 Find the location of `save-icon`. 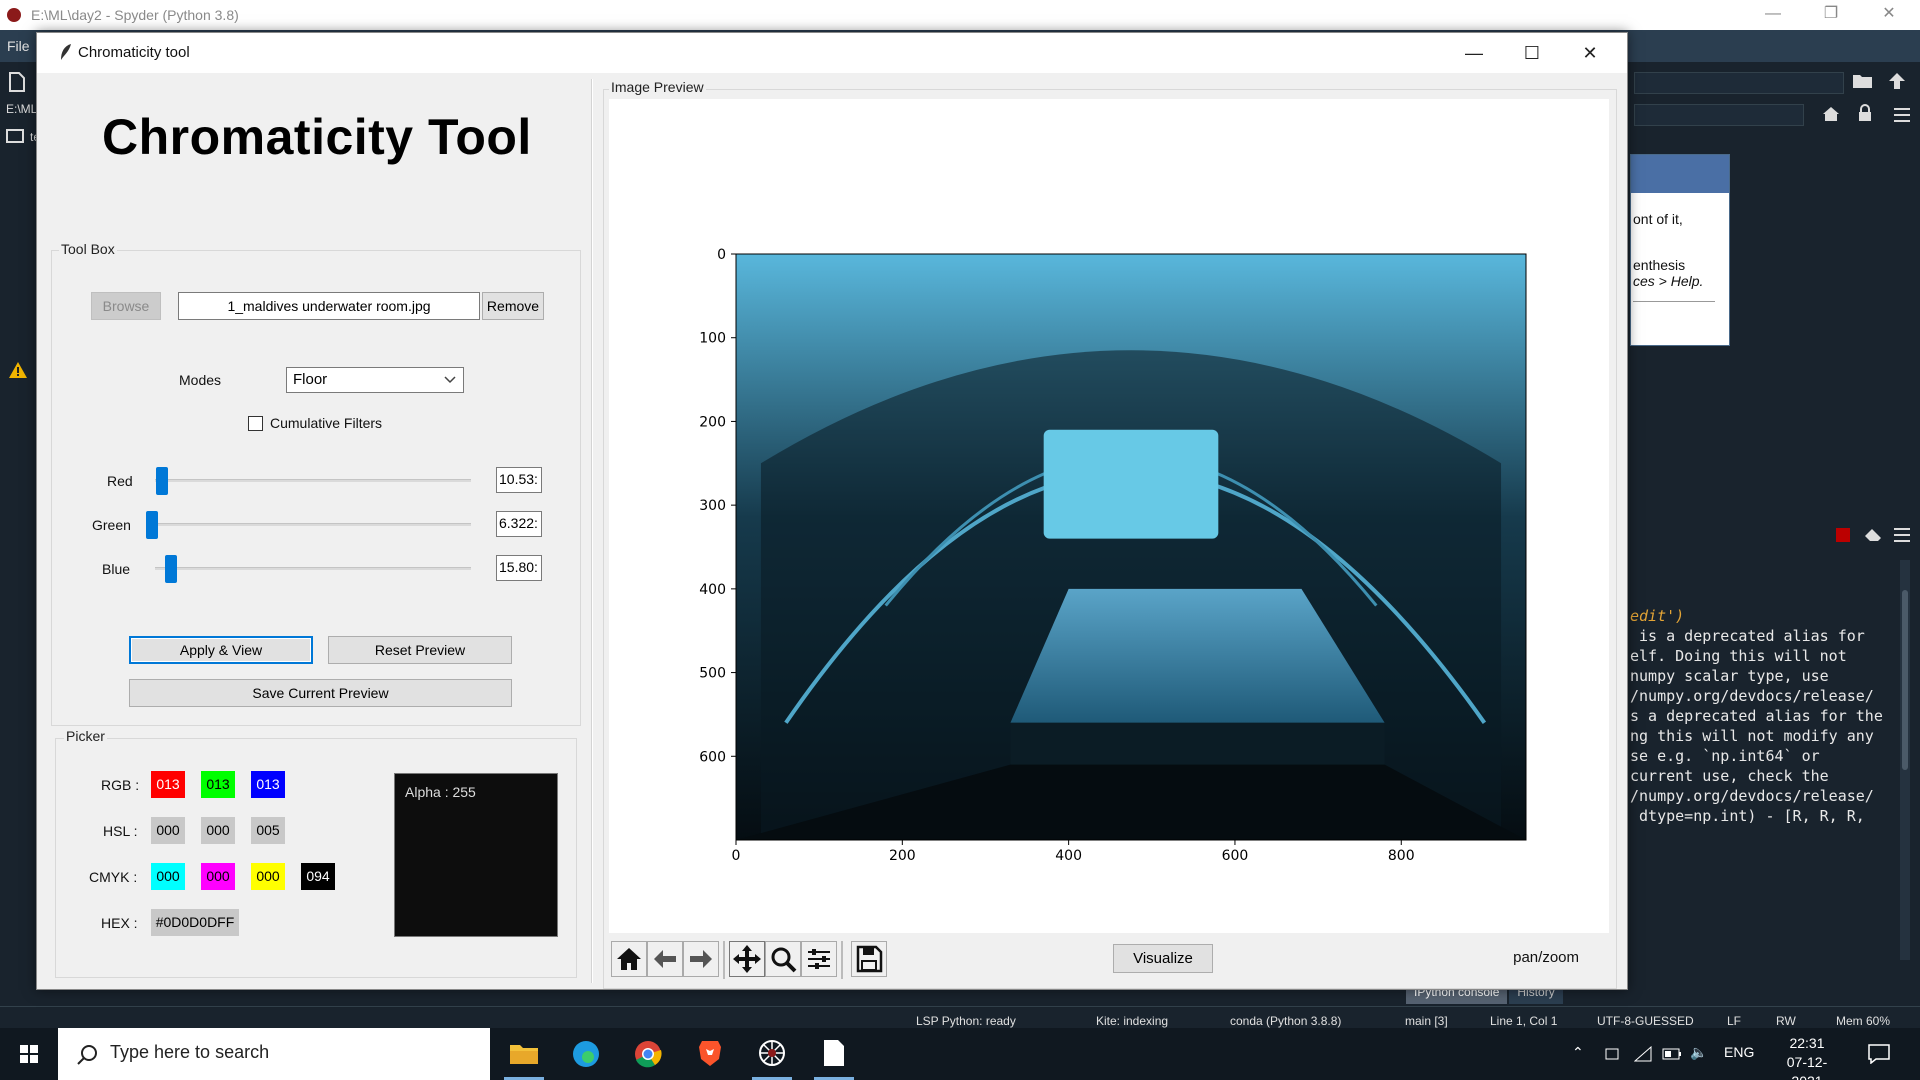

save-icon is located at coordinates (869, 959).